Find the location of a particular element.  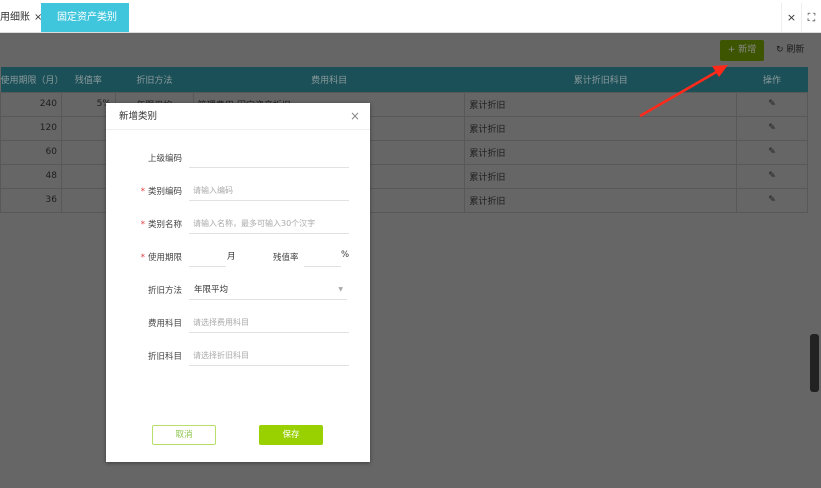

cell-months: 36 is located at coordinates (31, 200).